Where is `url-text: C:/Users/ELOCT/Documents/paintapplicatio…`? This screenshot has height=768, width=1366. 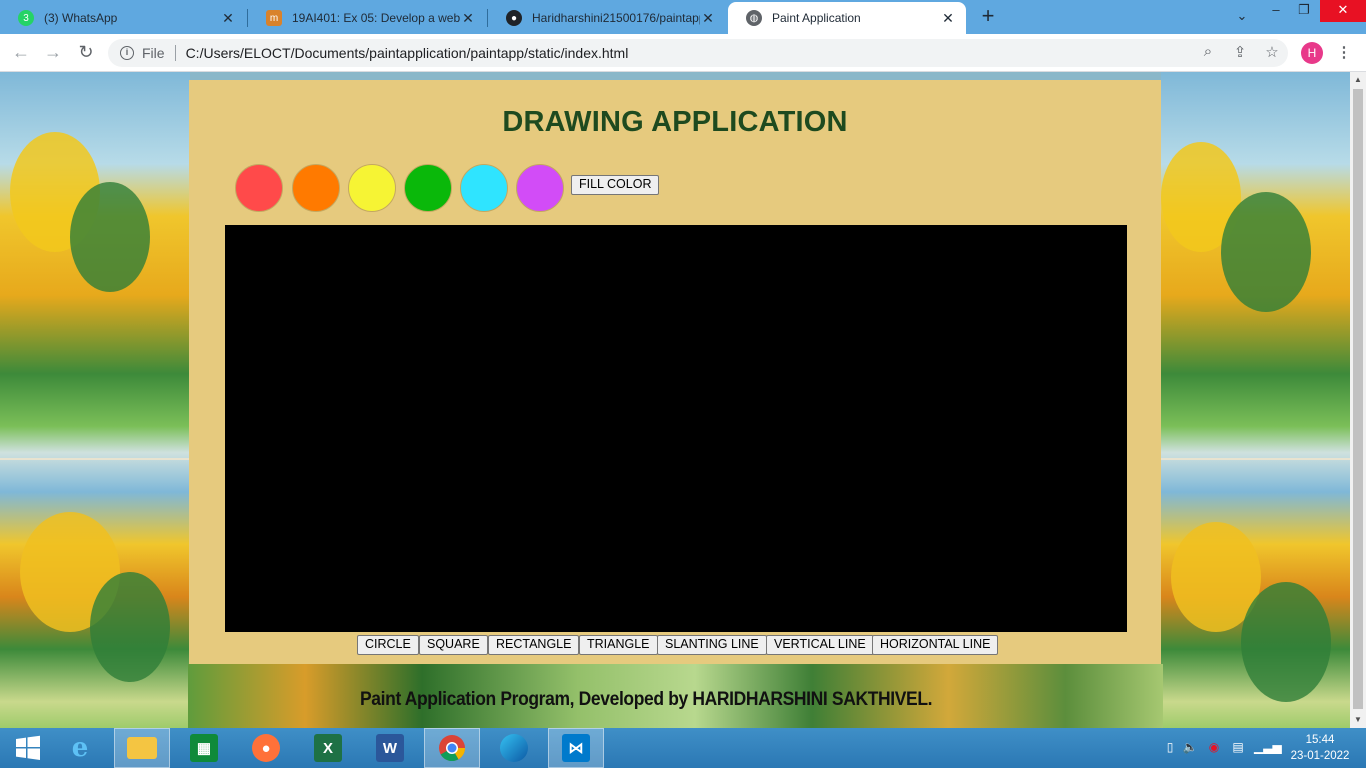
url-text: C:/Users/ELOCT/Documents/paintapplicatio… is located at coordinates (407, 53).